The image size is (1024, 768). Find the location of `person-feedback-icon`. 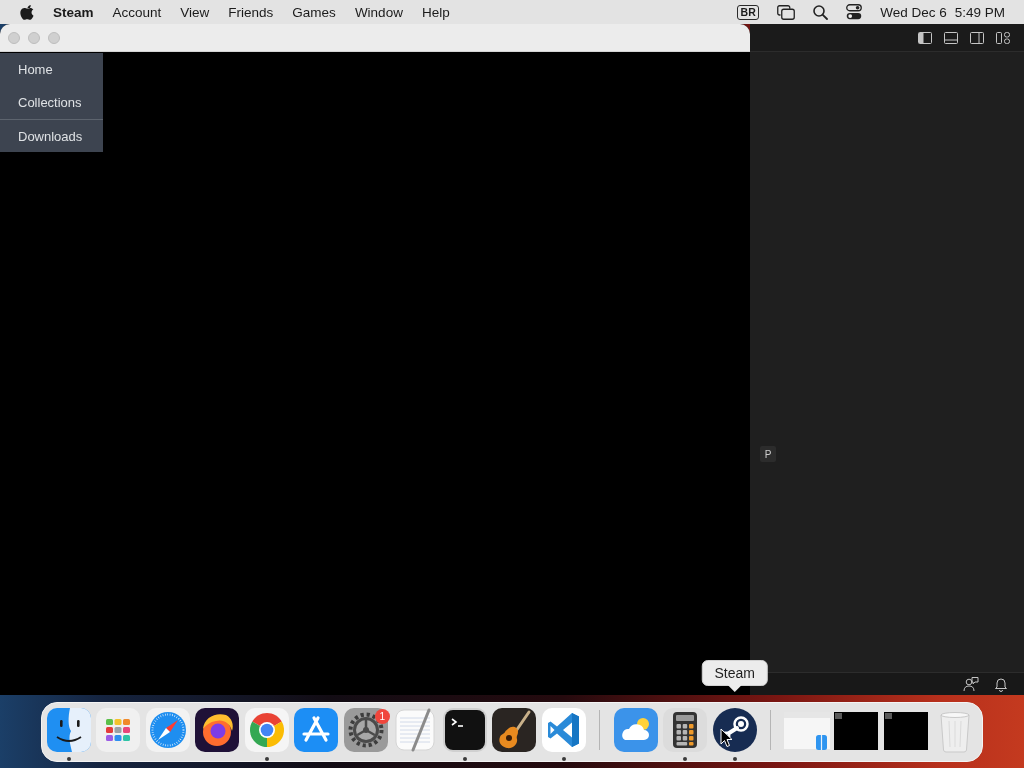

person-feedback-icon is located at coordinates (971, 684).